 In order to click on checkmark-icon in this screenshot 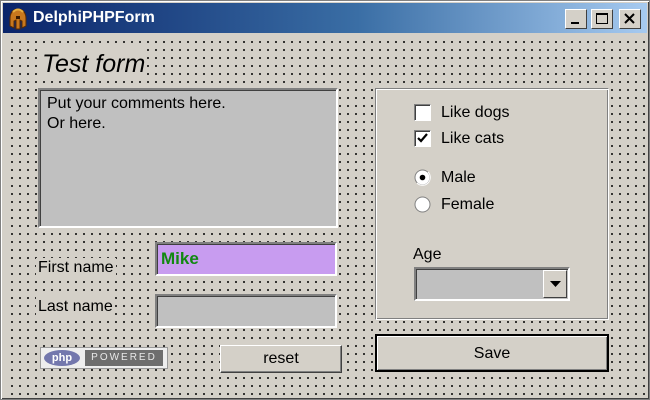, I will do `click(422, 138)`.